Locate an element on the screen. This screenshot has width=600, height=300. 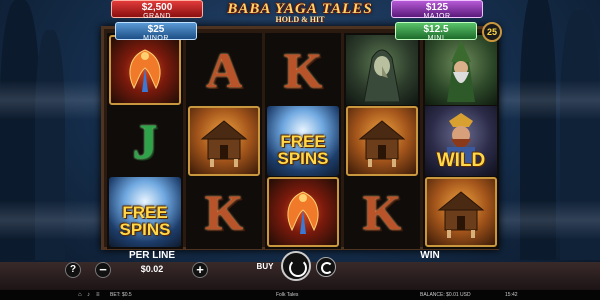
settings-icon: ≡ is located at coordinates (98, 295).